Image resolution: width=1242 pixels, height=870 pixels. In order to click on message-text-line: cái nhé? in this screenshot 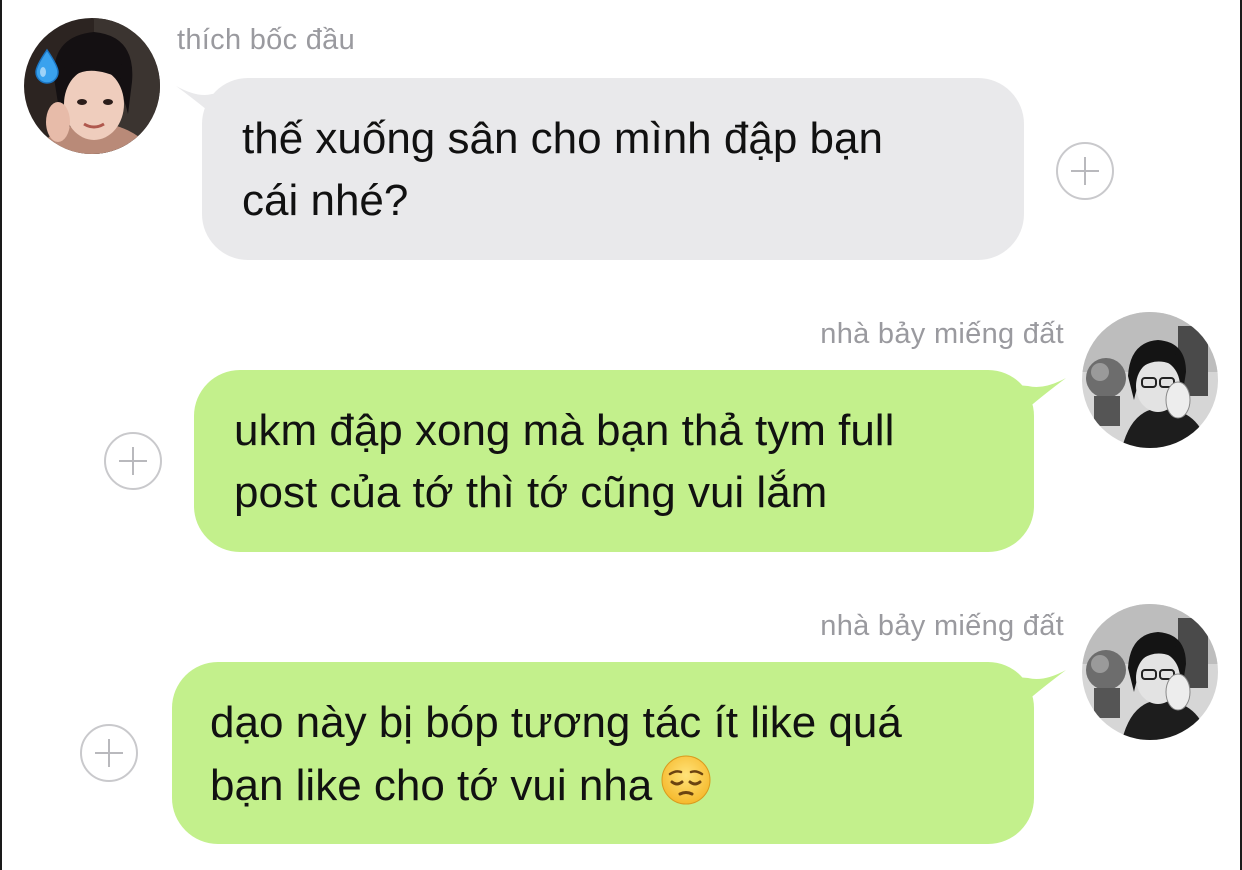, I will do `click(325, 200)`.